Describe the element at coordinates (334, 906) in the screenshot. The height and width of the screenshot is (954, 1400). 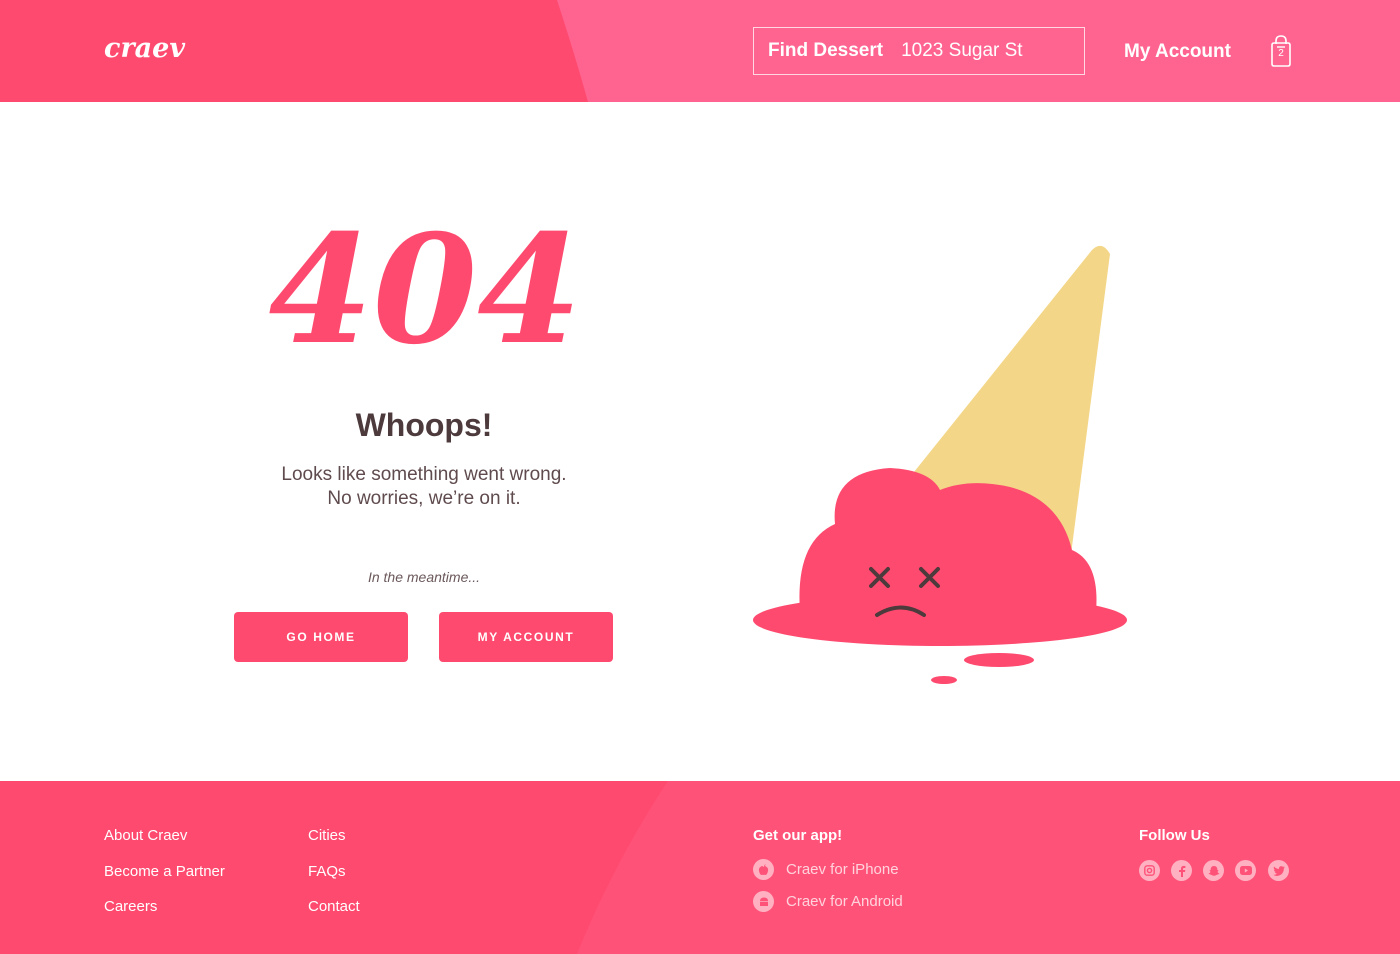
I see `footer-link-contact: Contact` at that location.